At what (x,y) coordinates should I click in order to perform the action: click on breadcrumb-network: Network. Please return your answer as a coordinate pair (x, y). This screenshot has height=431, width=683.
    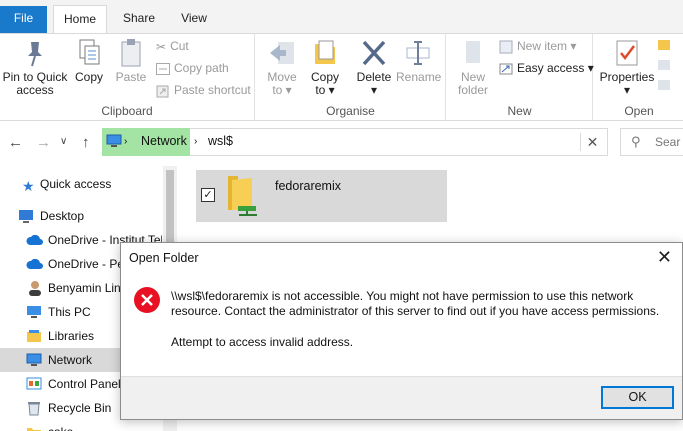
    Looking at the image, I should click on (164, 141).